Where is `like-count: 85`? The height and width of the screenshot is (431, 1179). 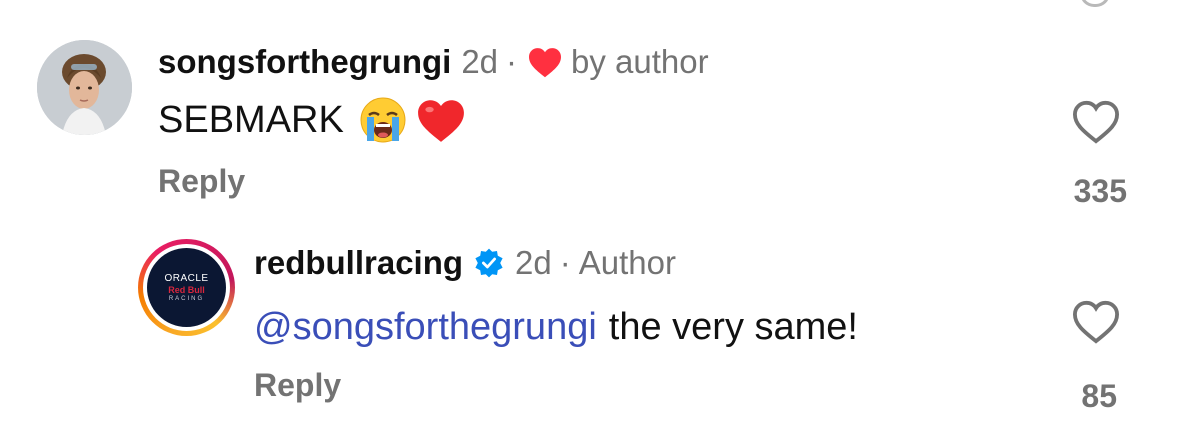
like-count: 85 is located at coordinates (1099, 396).